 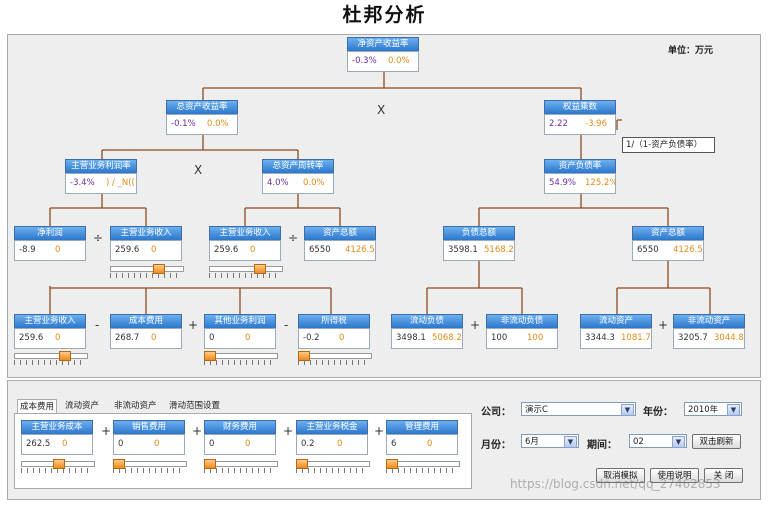 What do you see at coordinates (340, 243) in the screenshot?
I see `node-total-assets-1: 资产总额 6550 4126.5` at bounding box center [340, 243].